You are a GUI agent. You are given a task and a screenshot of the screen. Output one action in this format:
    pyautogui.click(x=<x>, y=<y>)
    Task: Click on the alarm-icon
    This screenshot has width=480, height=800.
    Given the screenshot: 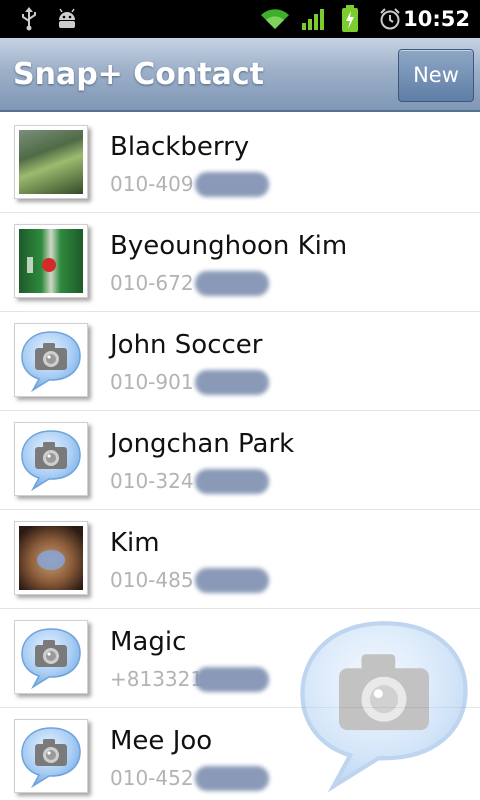 What is the action you would take?
    pyautogui.click(x=390, y=19)
    